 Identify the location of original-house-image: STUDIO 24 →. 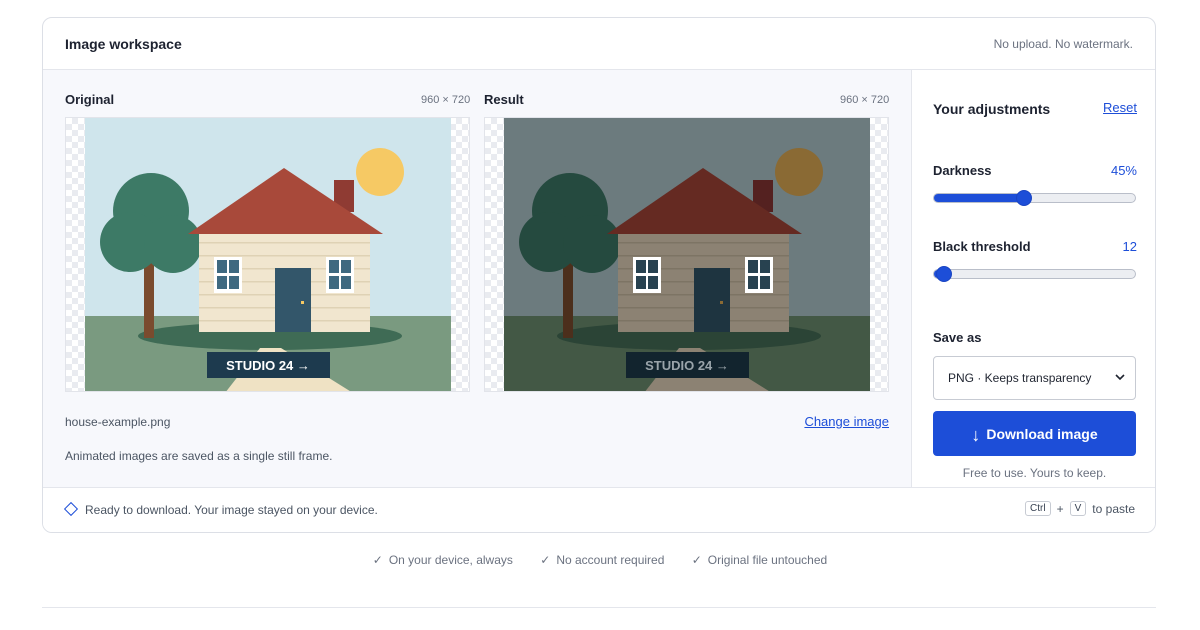
(268, 254).